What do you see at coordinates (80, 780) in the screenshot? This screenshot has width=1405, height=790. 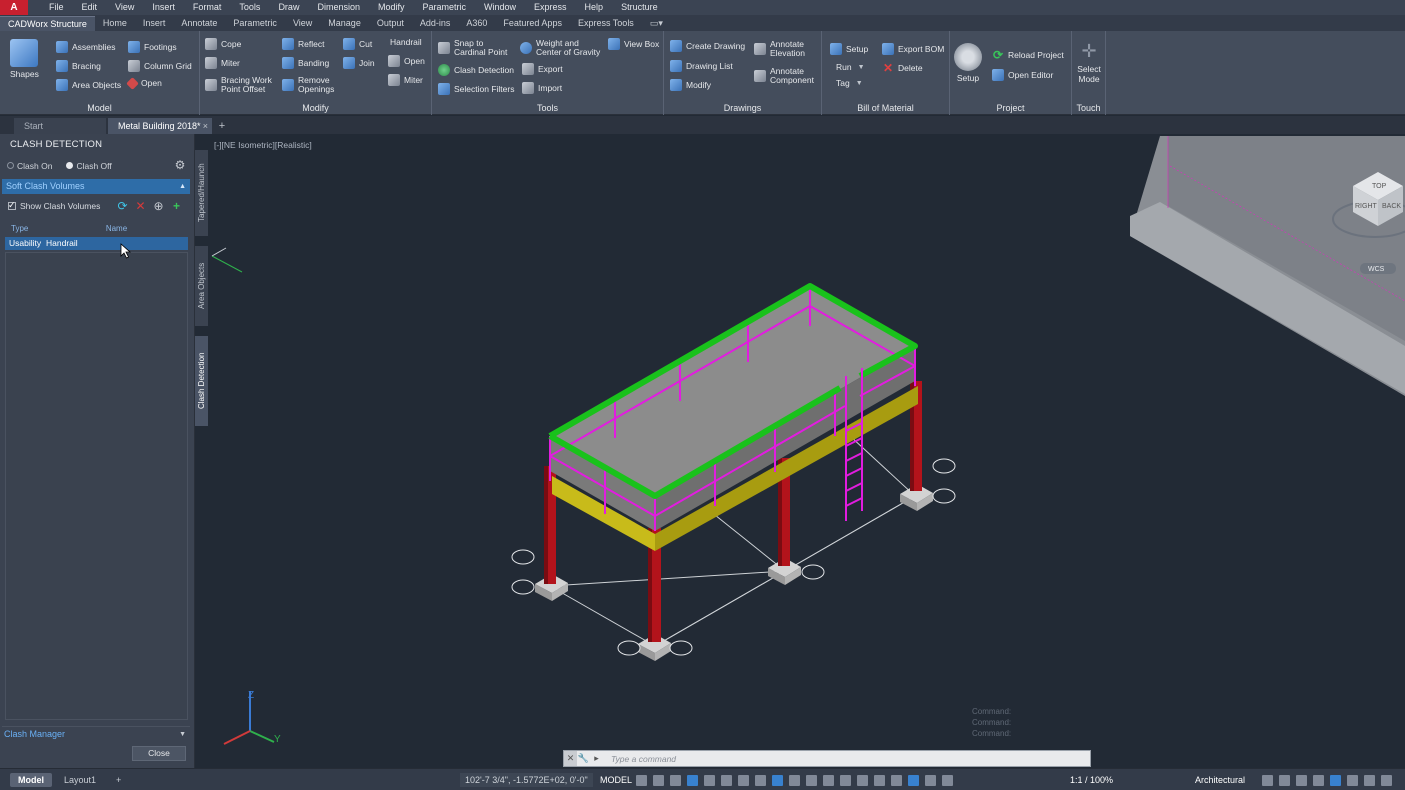 I see `tab-layout1: Layout1` at bounding box center [80, 780].